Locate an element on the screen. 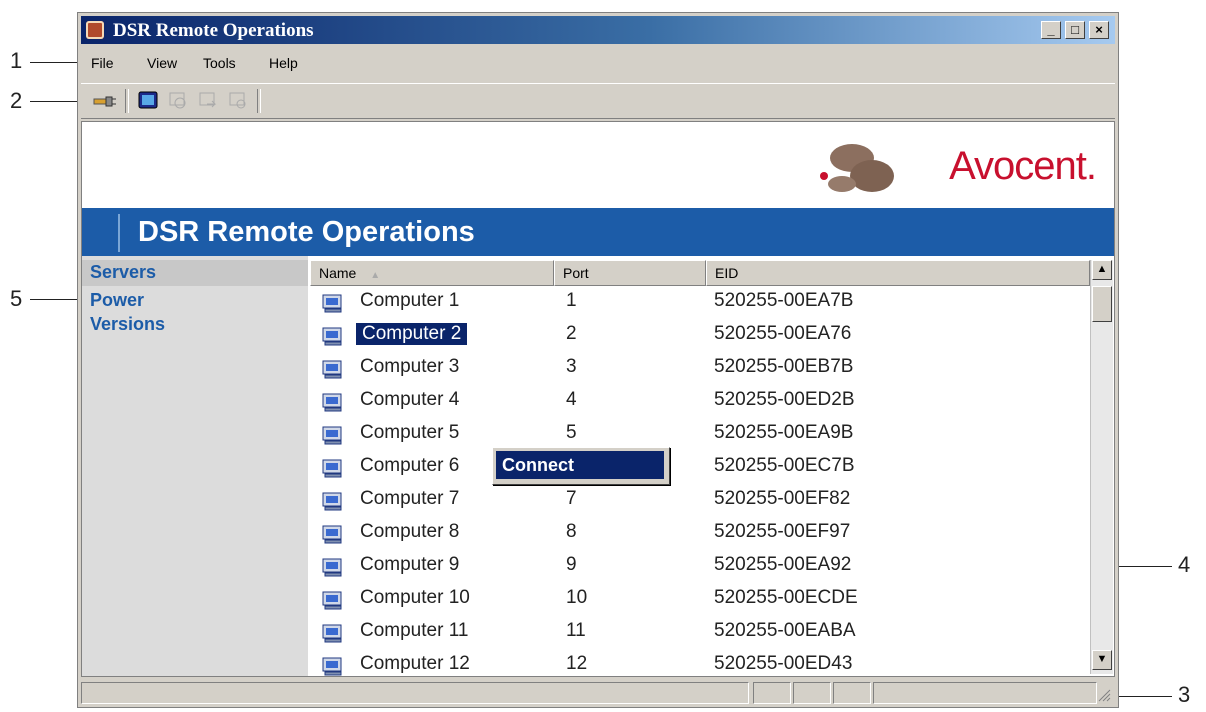 This screenshot has width=1206, height=712. brand-logo-text: Avocent. is located at coordinates (1023, 166).